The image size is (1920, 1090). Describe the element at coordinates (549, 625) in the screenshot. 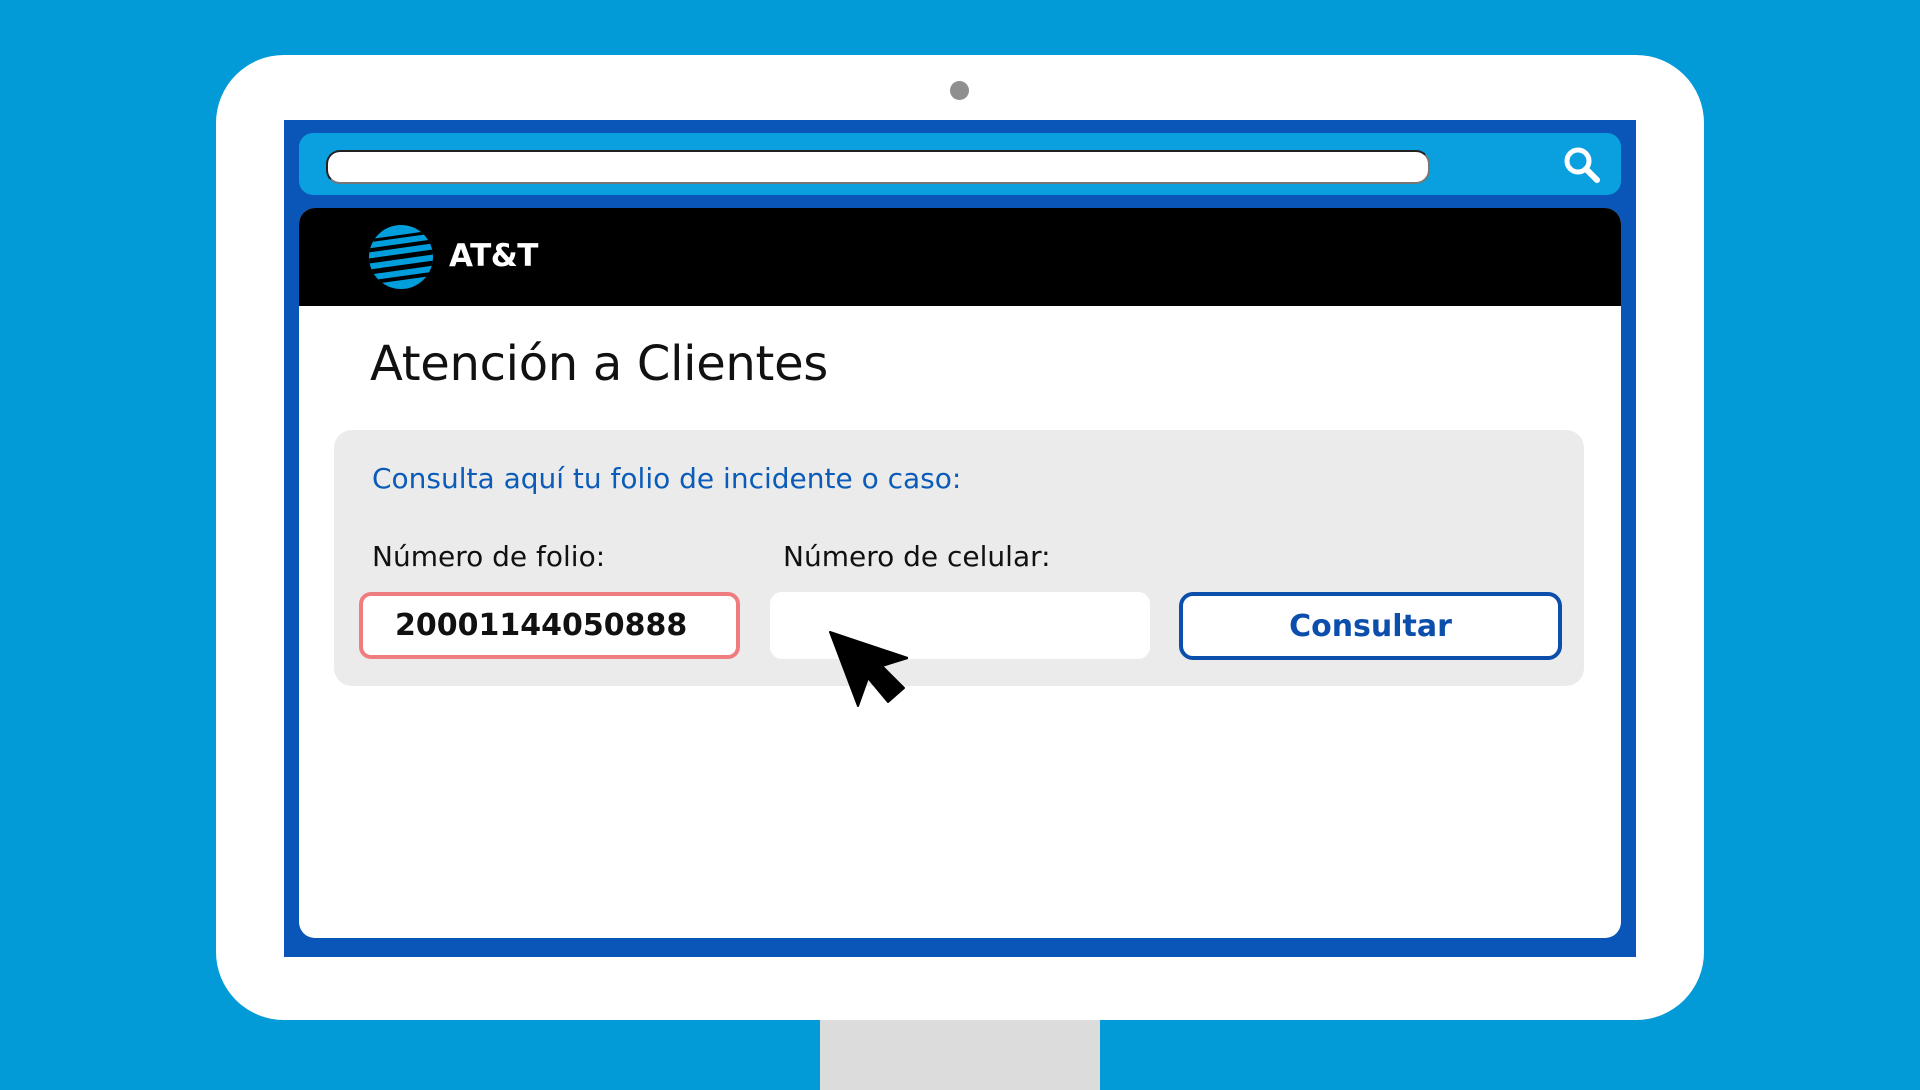

I see `folio-input` at that location.